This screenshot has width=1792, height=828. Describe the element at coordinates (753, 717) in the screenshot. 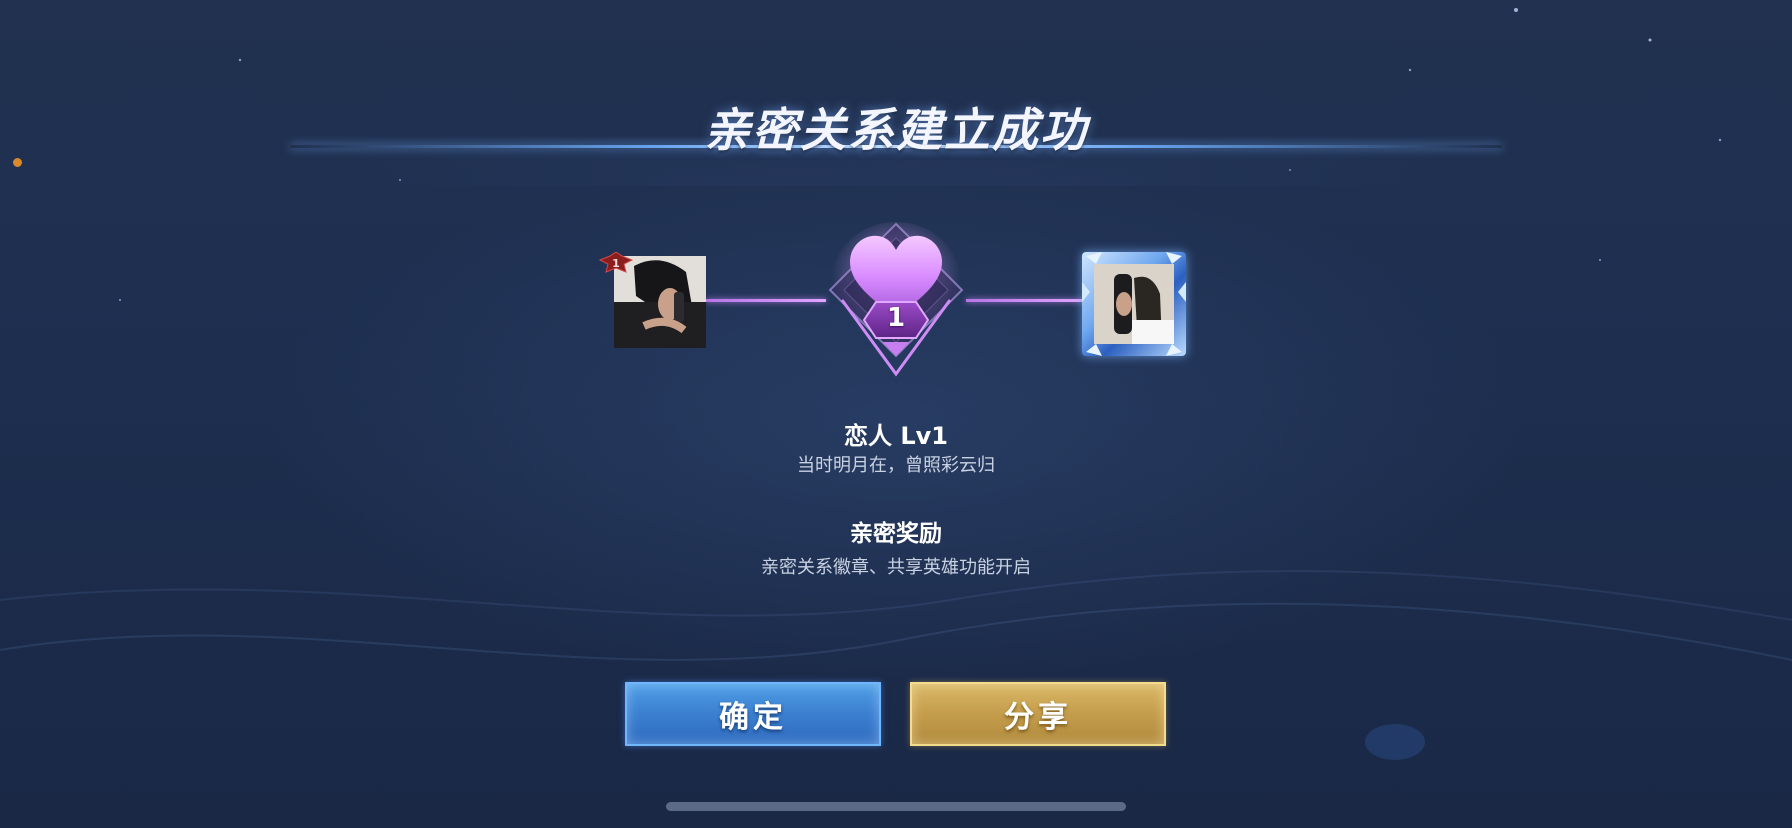

I see `confirm-button-label: 确定` at that location.